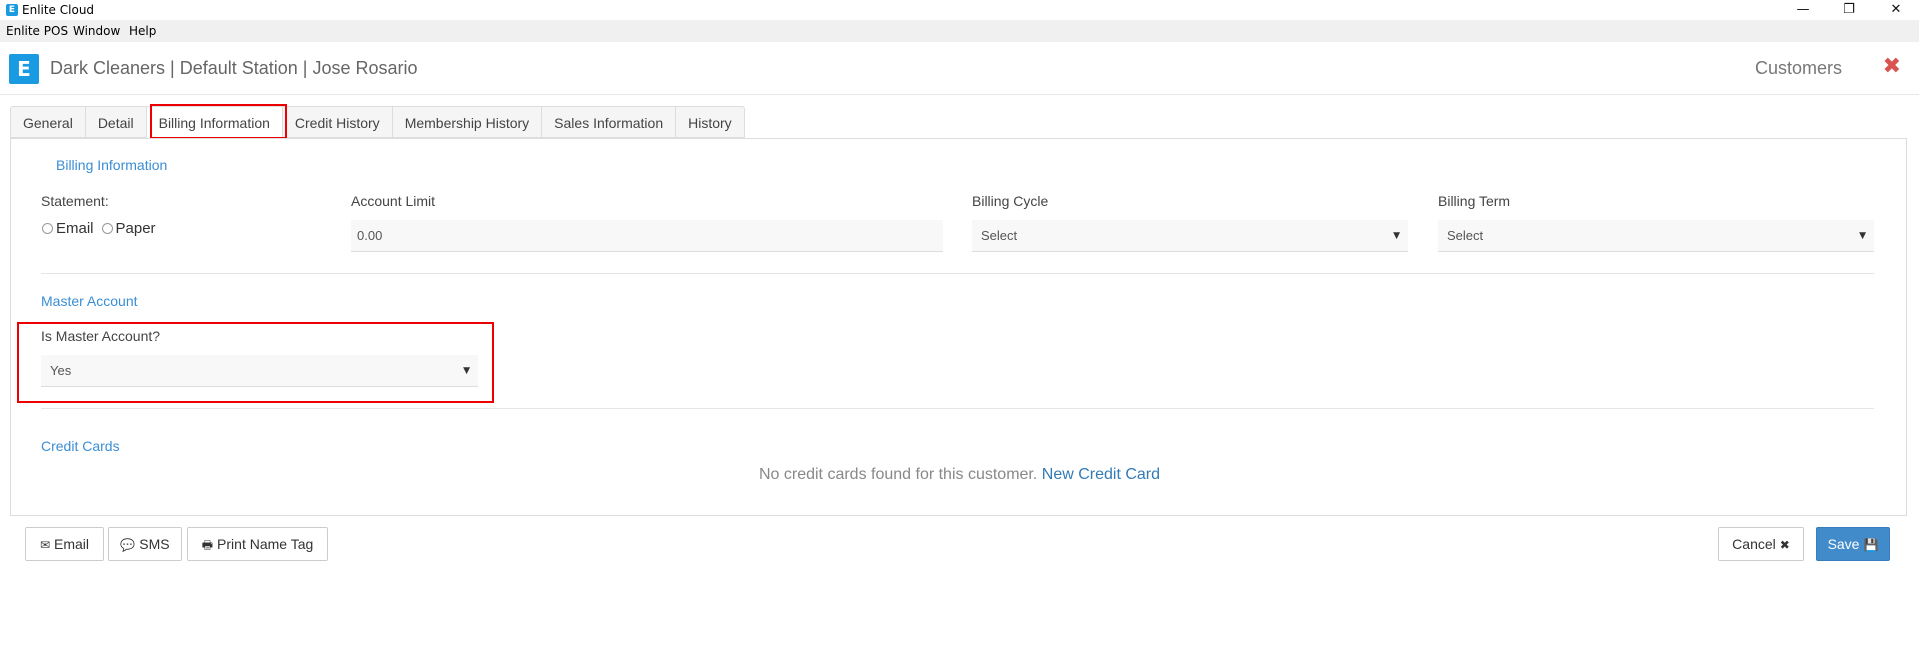 This screenshot has width=1919, height=668. What do you see at coordinates (37, 31) in the screenshot?
I see `menu-enlite-pos: Enlite POS` at bounding box center [37, 31].